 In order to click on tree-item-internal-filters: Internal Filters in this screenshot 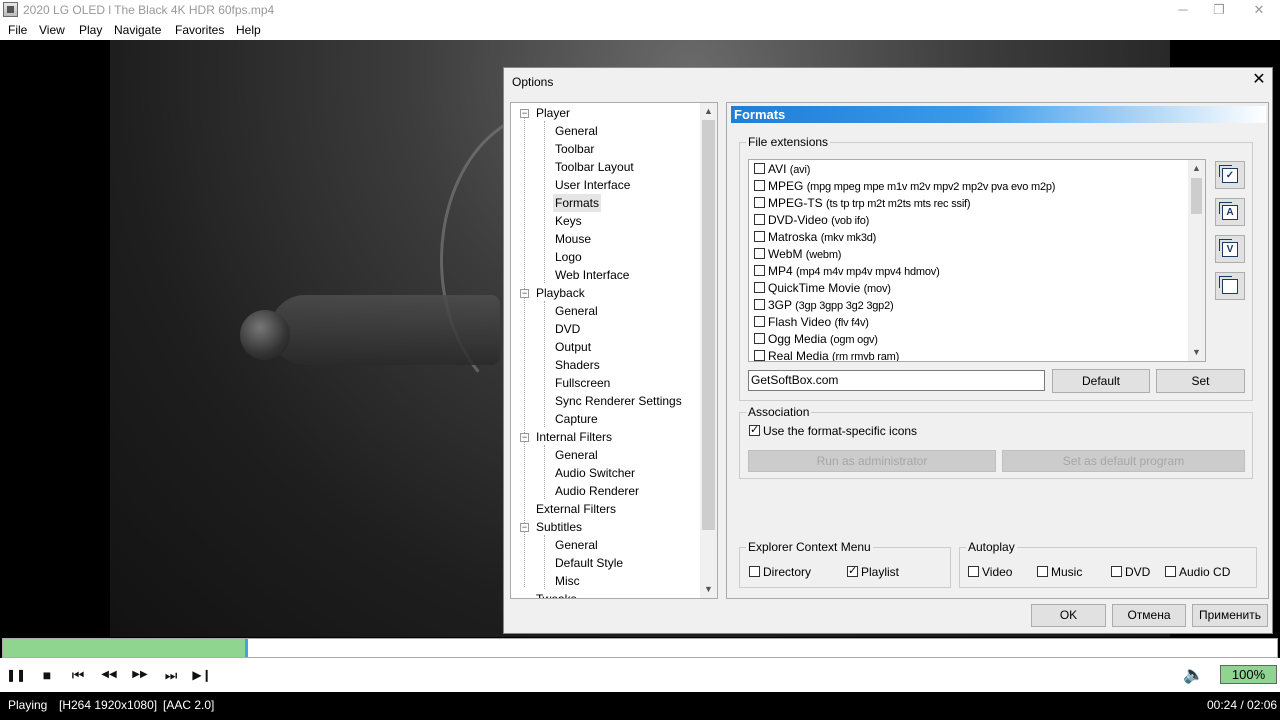, I will do `click(574, 437)`.